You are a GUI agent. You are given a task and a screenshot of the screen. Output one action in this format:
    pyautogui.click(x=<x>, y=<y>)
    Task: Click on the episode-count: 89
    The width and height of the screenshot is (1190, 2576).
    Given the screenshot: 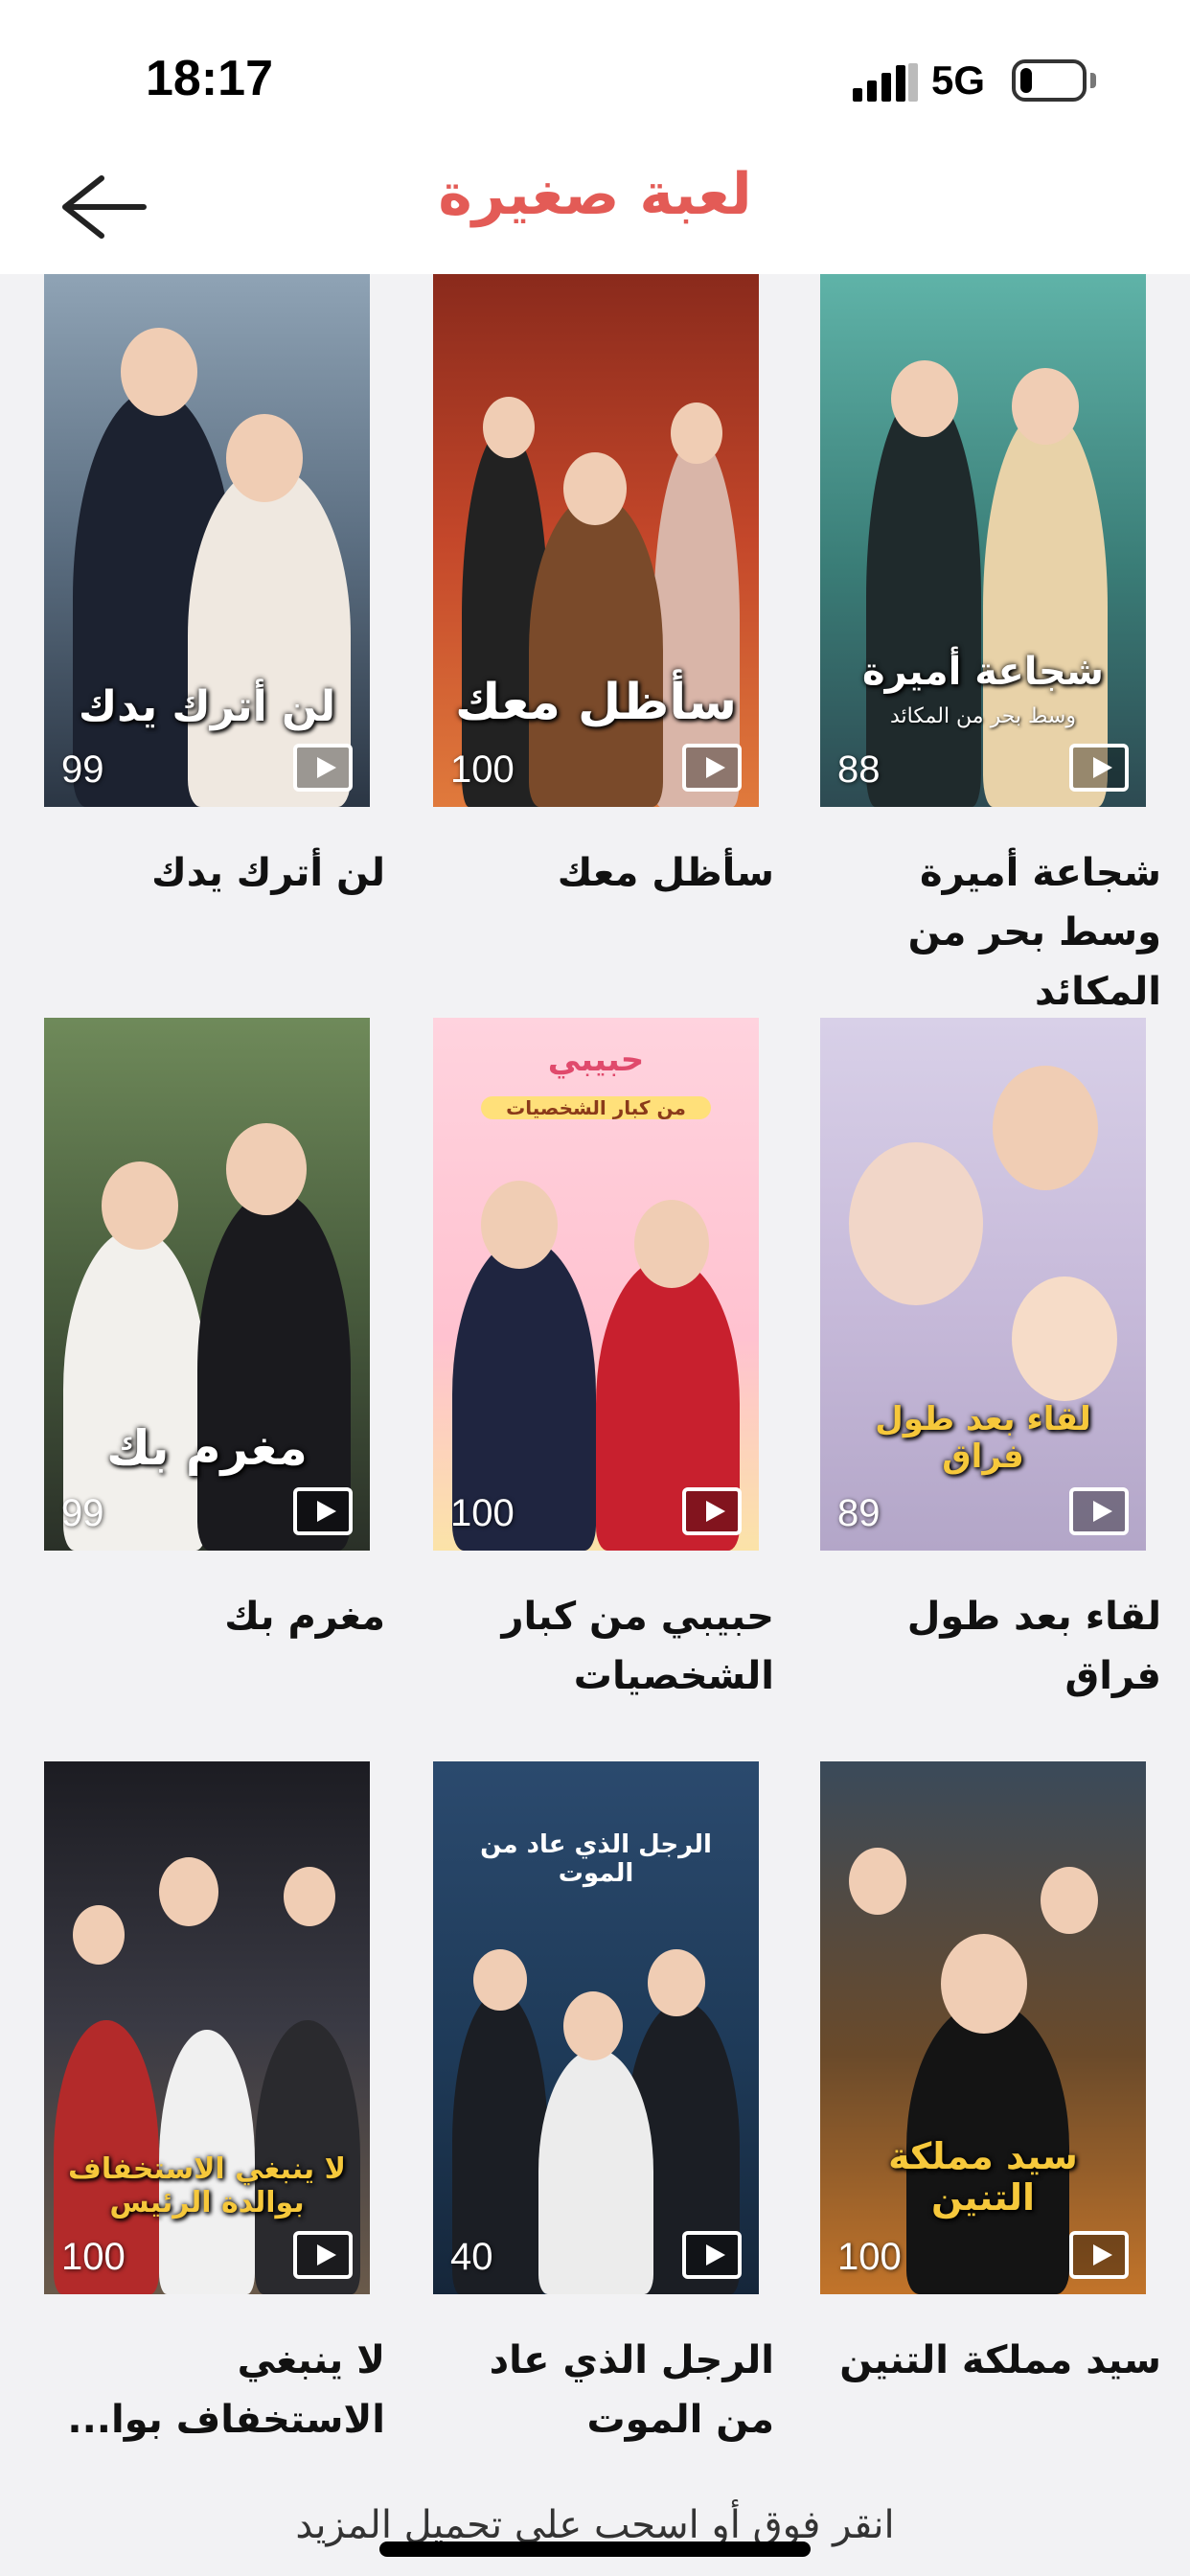 What is the action you would take?
    pyautogui.click(x=859, y=1513)
    